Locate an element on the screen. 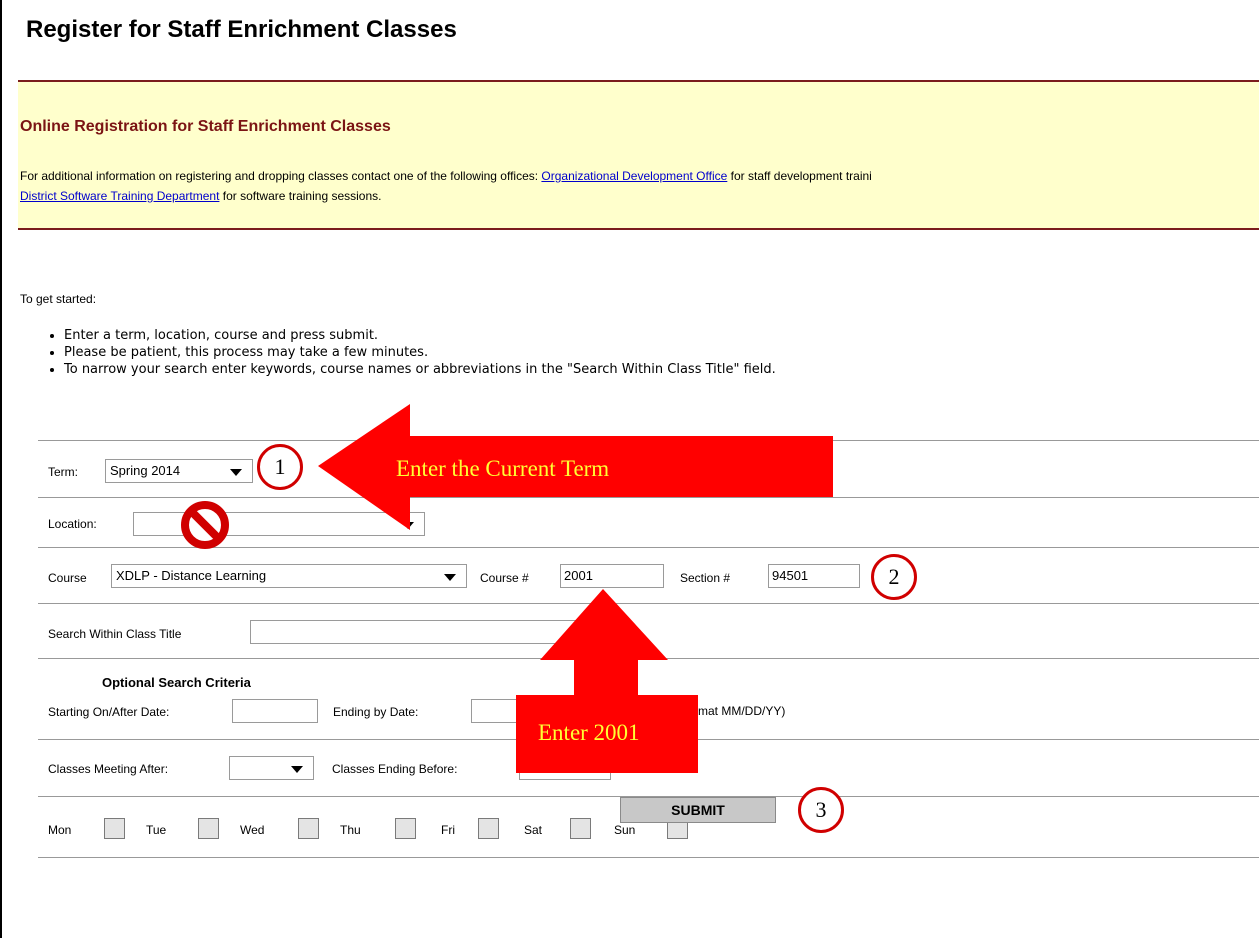  callout-3: 3 is located at coordinates (821, 810).